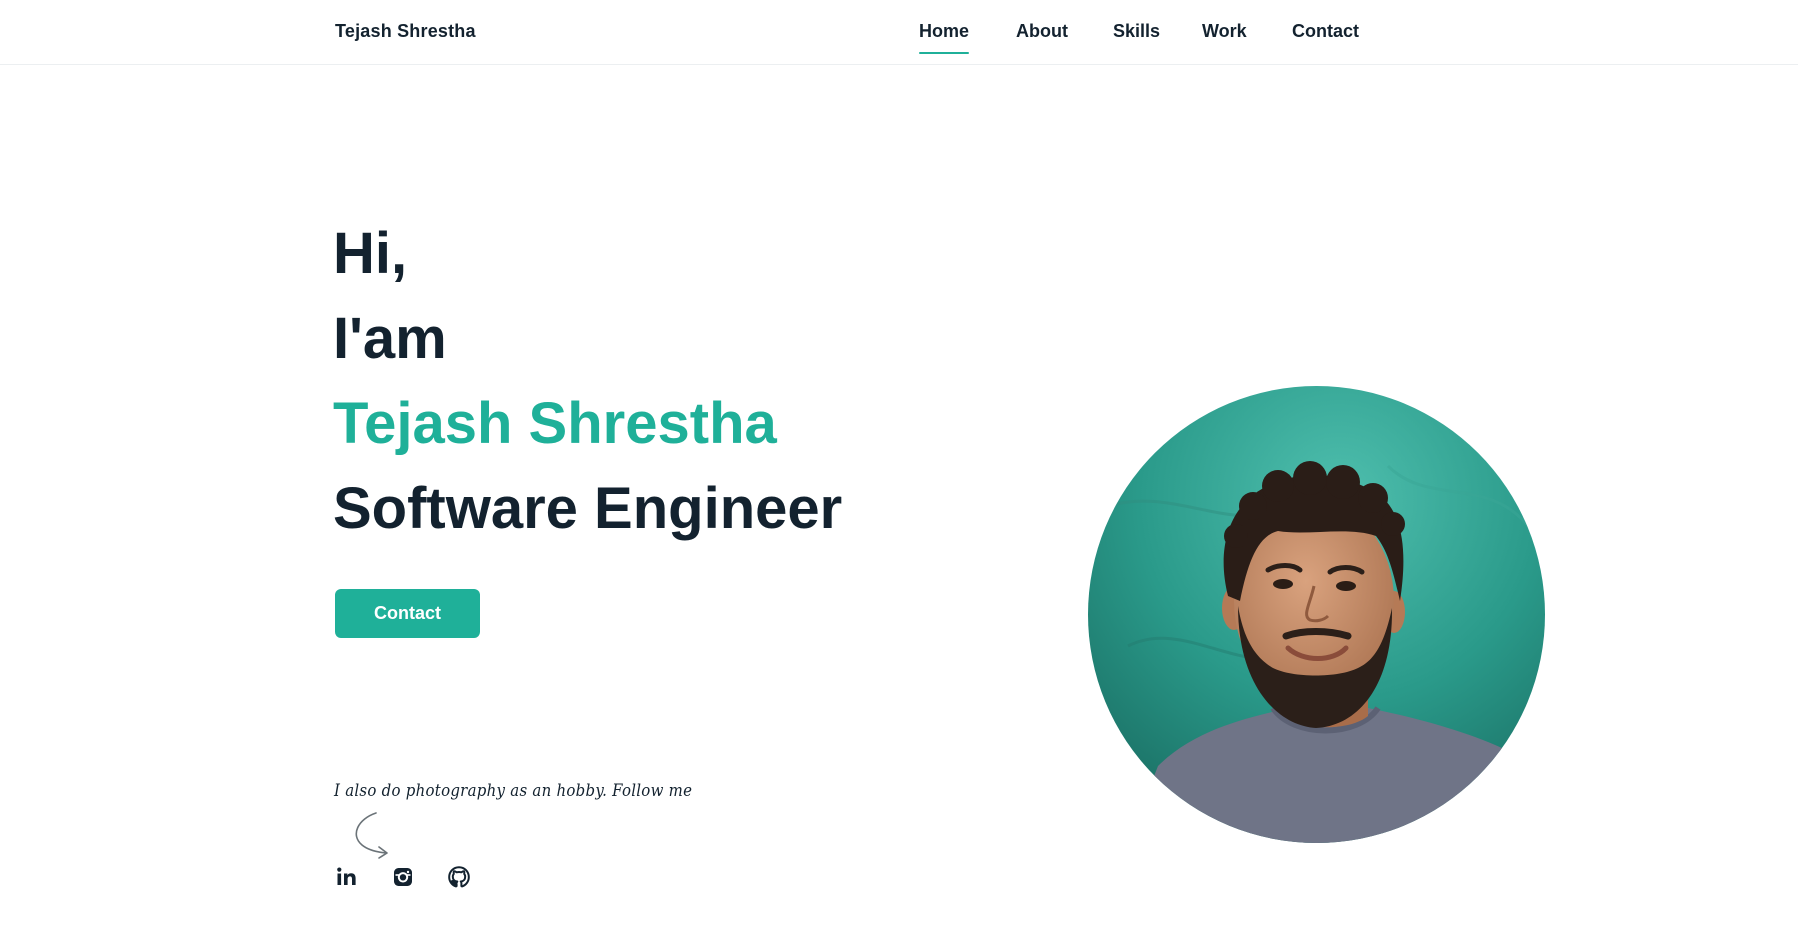 Image resolution: width=1798 pixels, height=936 pixels. Describe the element at coordinates (1224, 31) in the screenshot. I see `nav-work: Work` at that location.